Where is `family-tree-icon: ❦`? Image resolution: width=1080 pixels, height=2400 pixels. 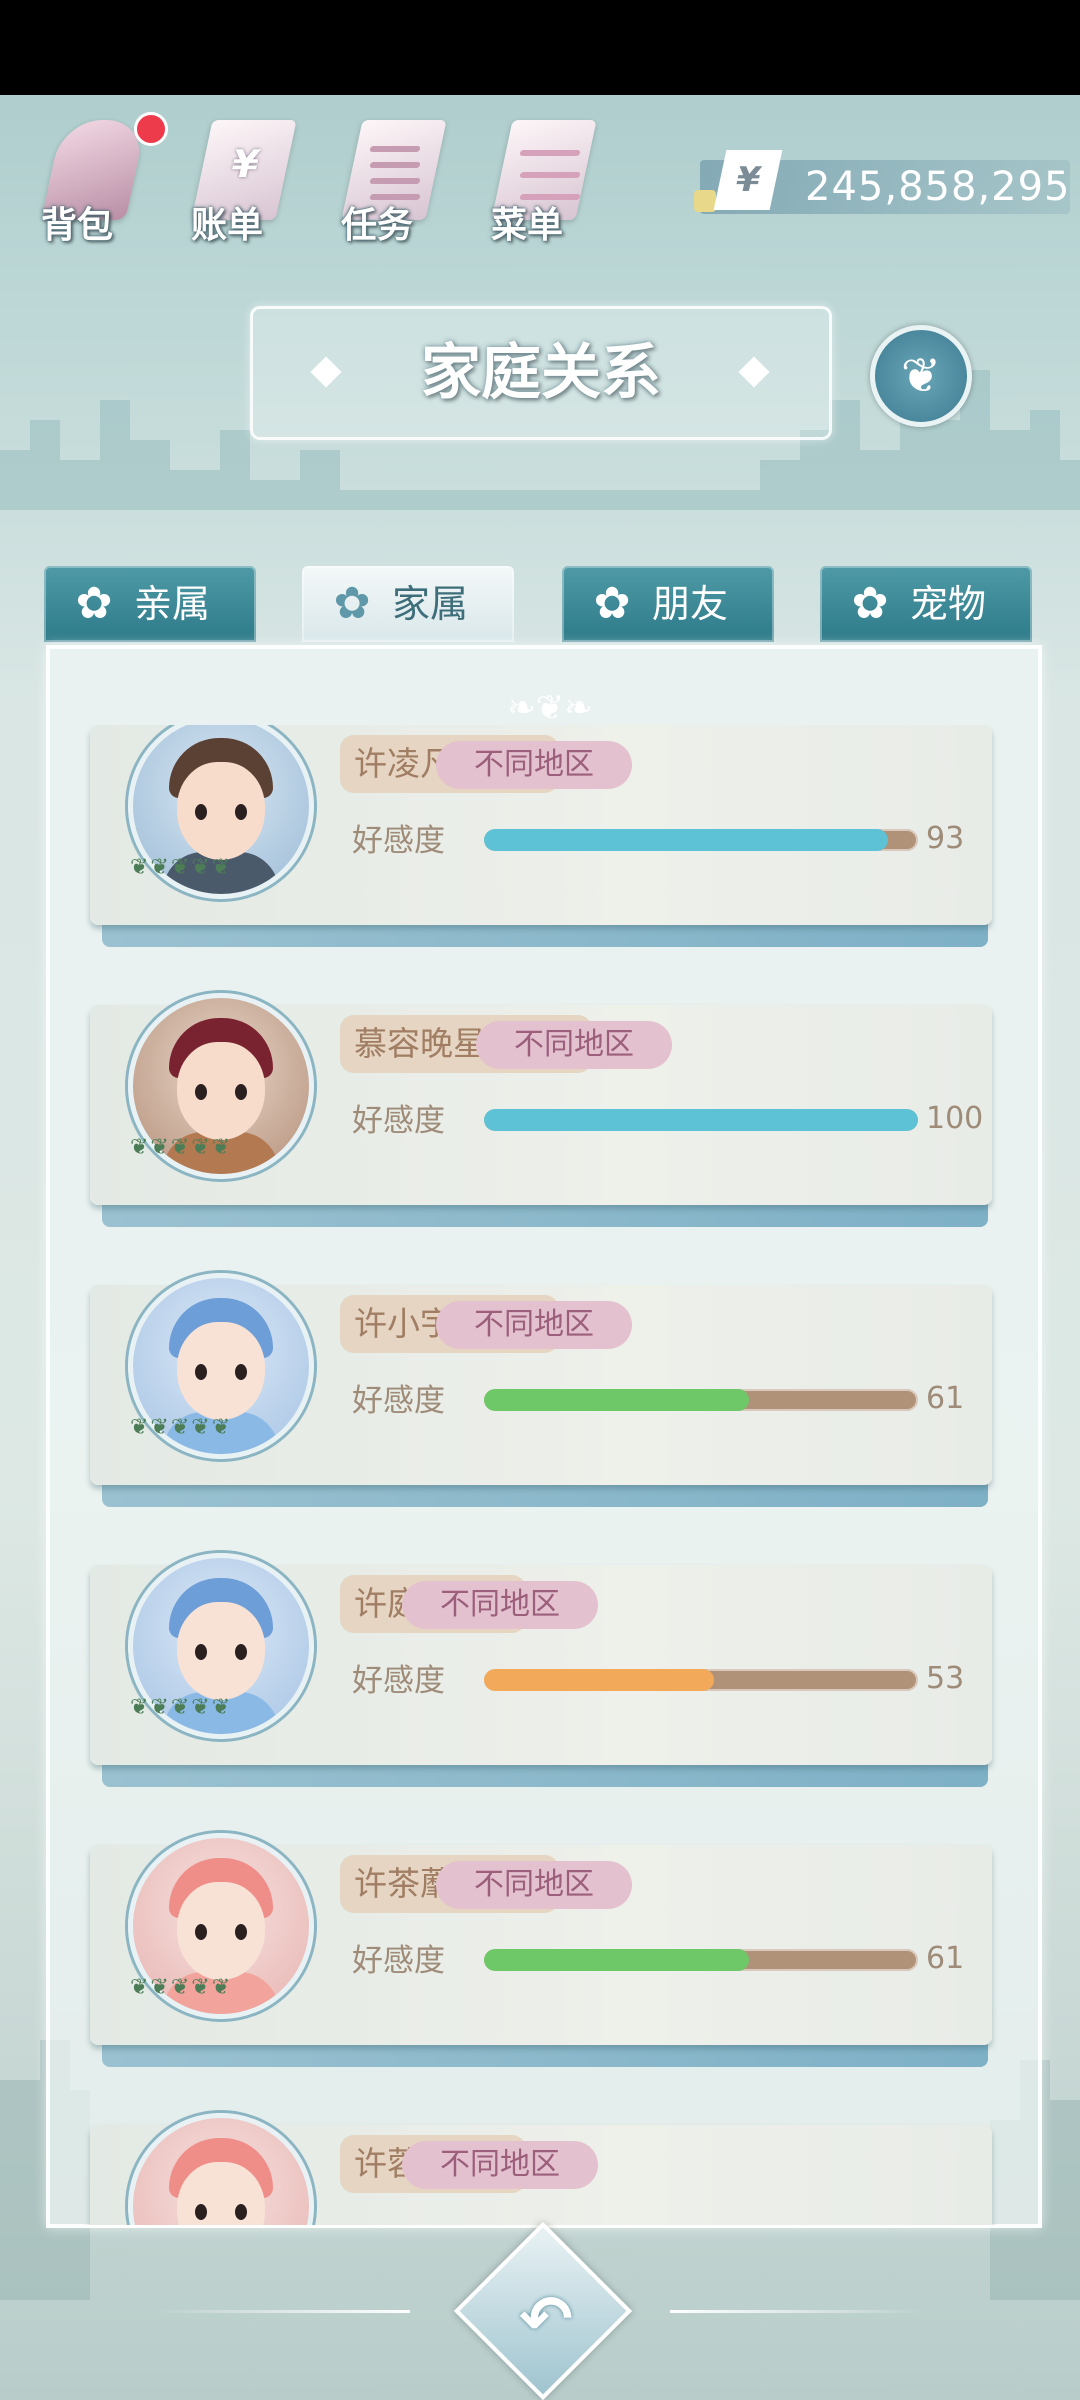 family-tree-icon: ❦ is located at coordinates (921, 376).